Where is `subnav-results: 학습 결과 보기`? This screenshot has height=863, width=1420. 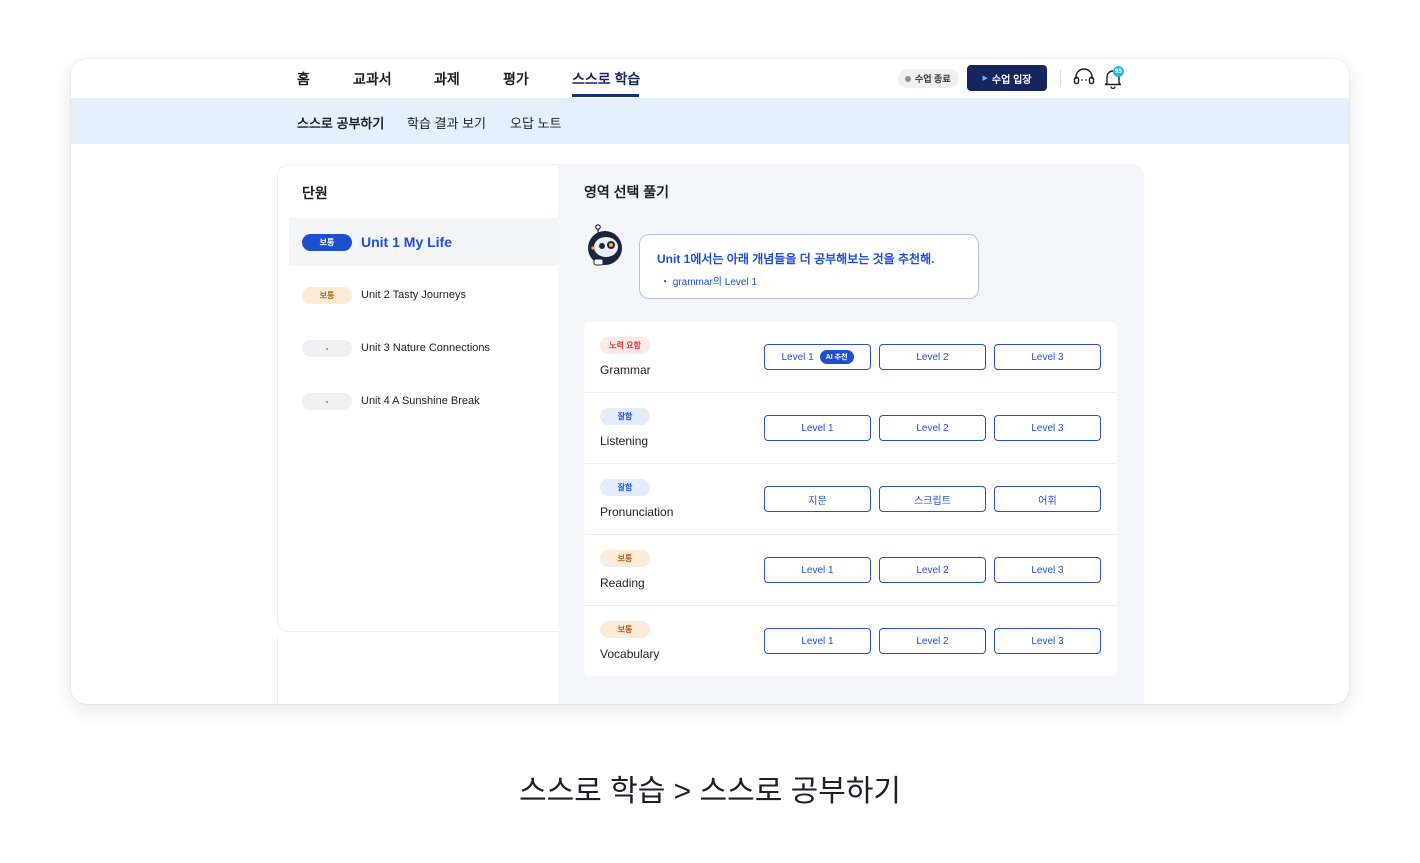 subnav-results: 학습 결과 보기 is located at coordinates (446, 122).